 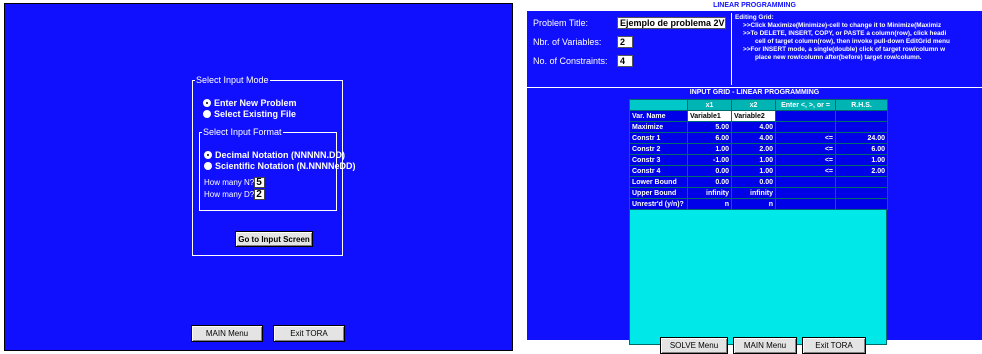 I want to click on number-of-variables-input: 2, so click(x=625, y=42).